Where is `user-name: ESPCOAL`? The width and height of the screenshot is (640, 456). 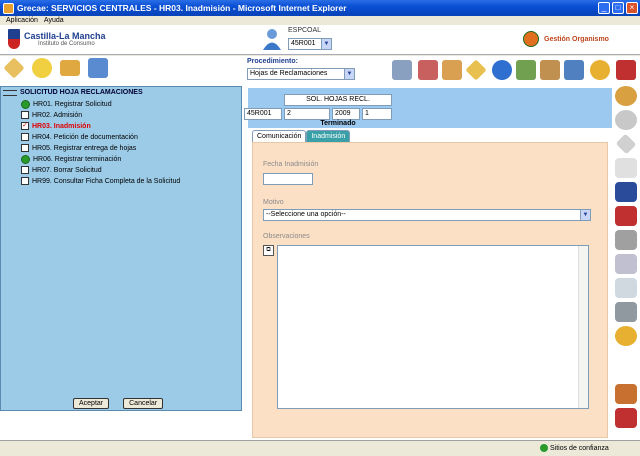 user-name: ESPCOAL is located at coordinates (305, 30).